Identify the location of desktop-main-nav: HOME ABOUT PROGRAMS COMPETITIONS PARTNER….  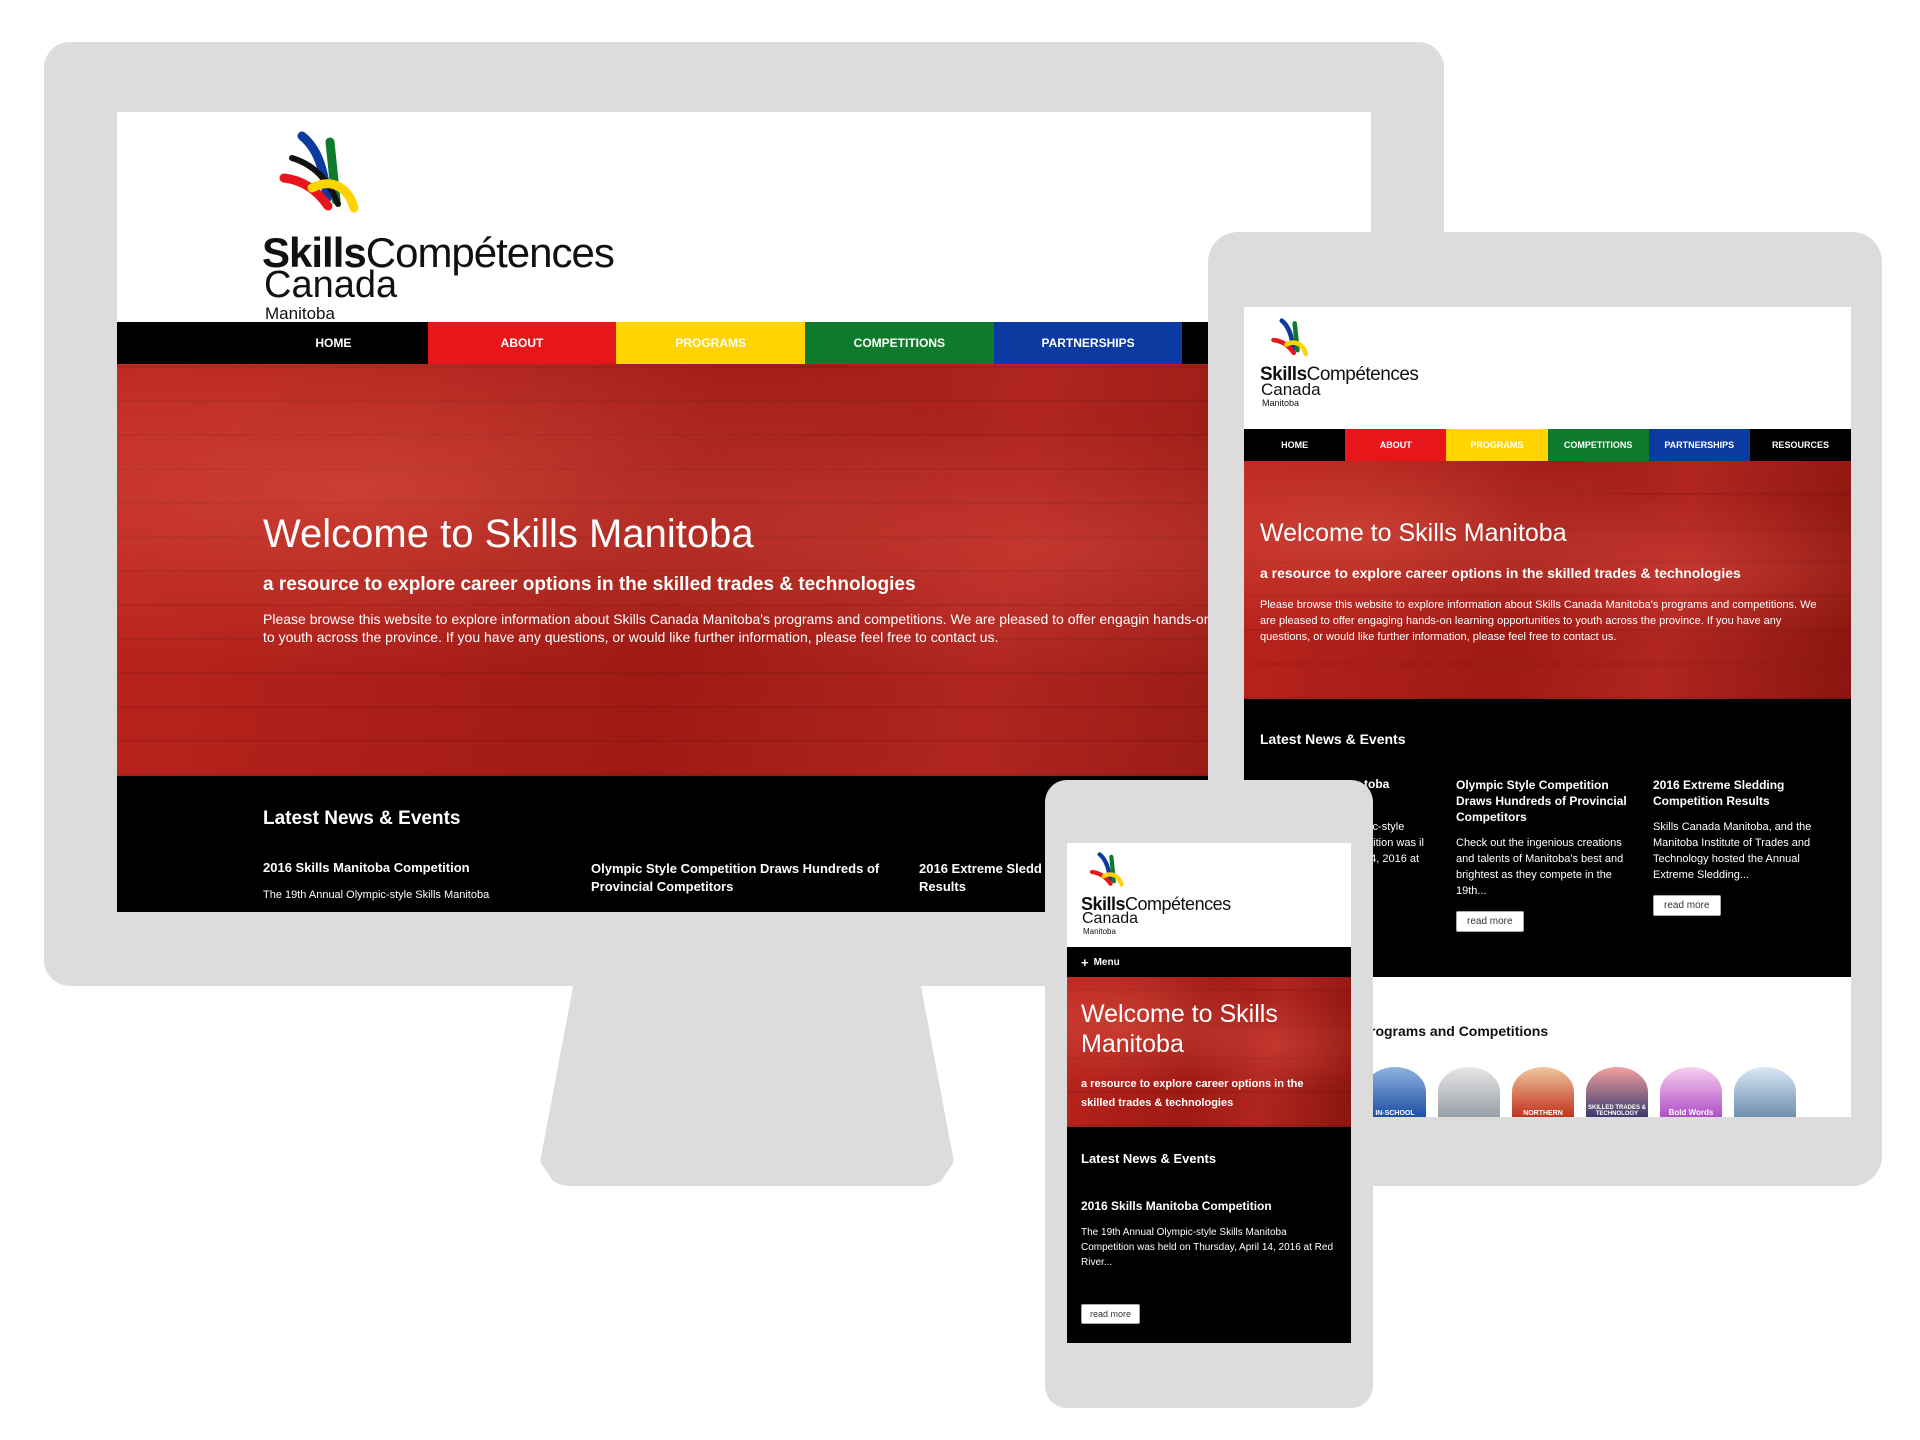
(744, 343).